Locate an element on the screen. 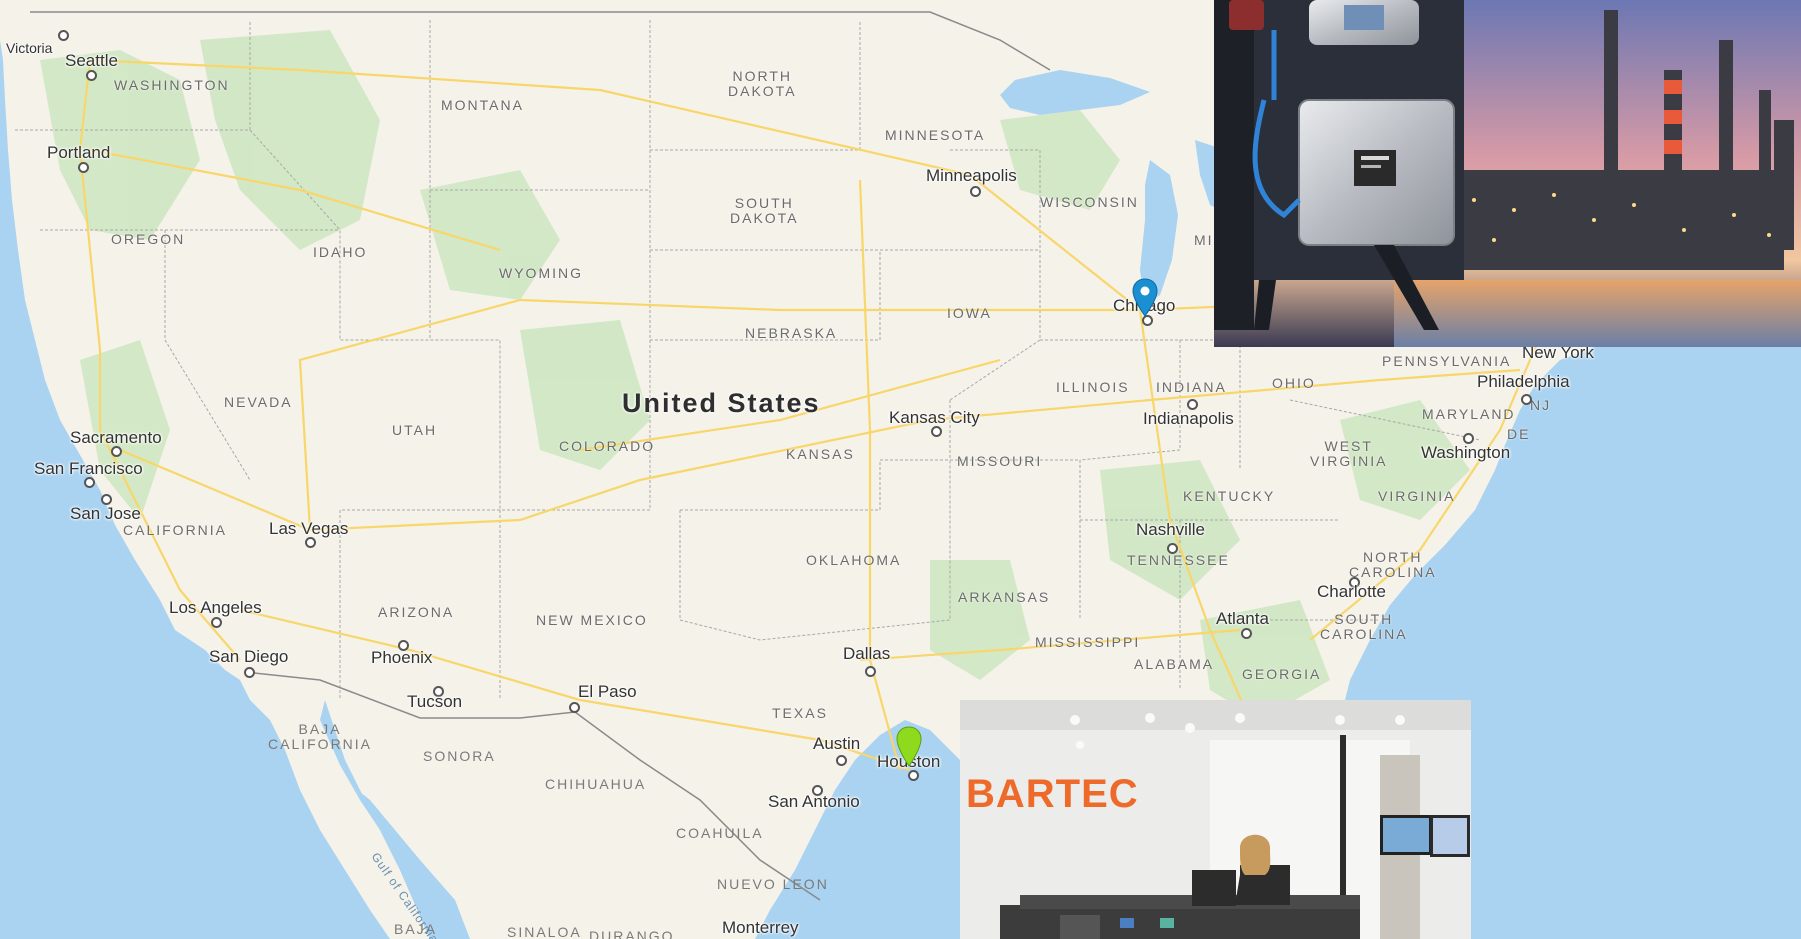  state-label-ohio: OHIO is located at coordinates (1294, 383).